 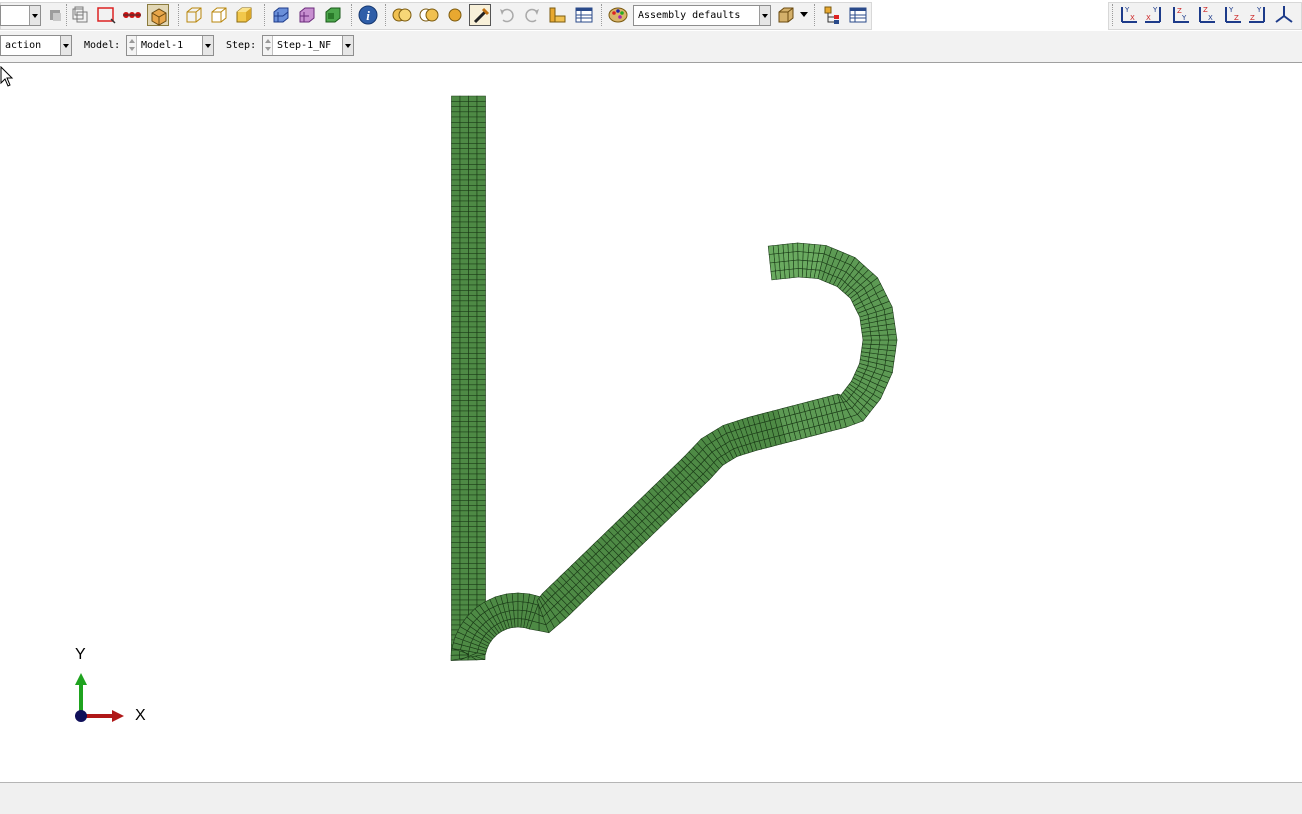 What do you see at coordinates (702, 15) in the screenshot?
I see `color-code-select: Assembly defaults` at bounding box center [702, 15].